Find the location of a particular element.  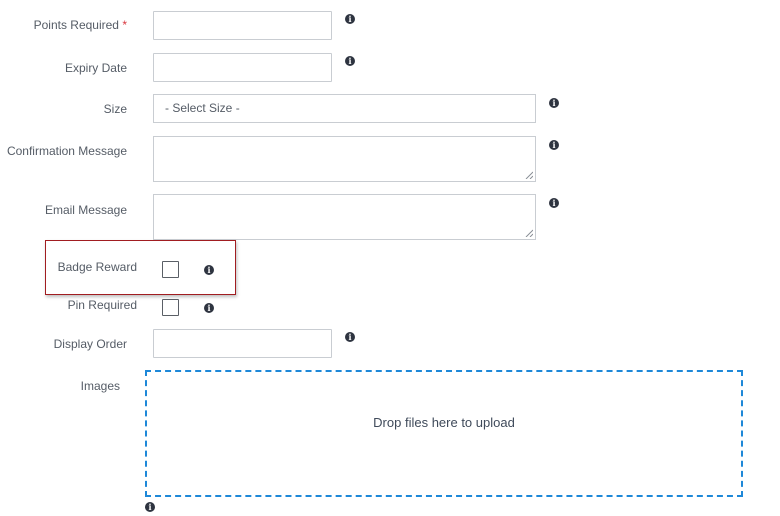

email-message-textarea is located at coordinates (344, 217).